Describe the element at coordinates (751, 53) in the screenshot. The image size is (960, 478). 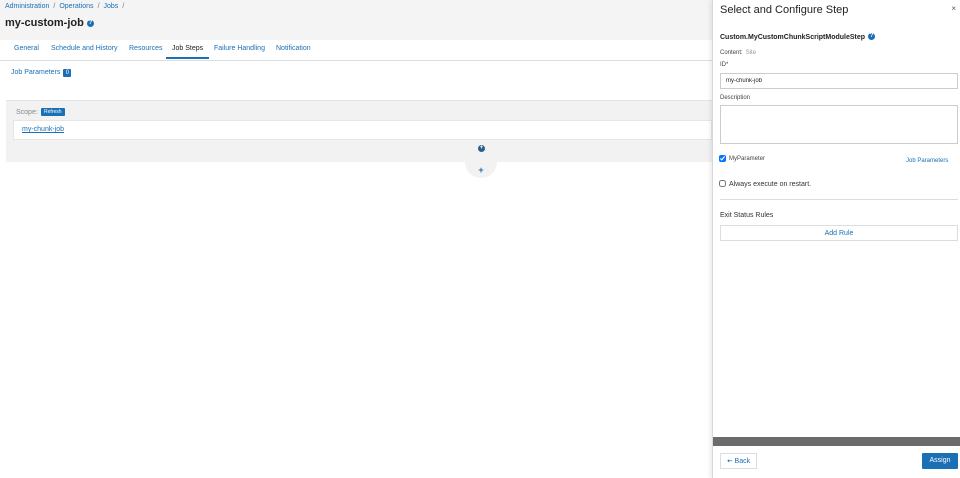
I see `content-value: Site` at that location.